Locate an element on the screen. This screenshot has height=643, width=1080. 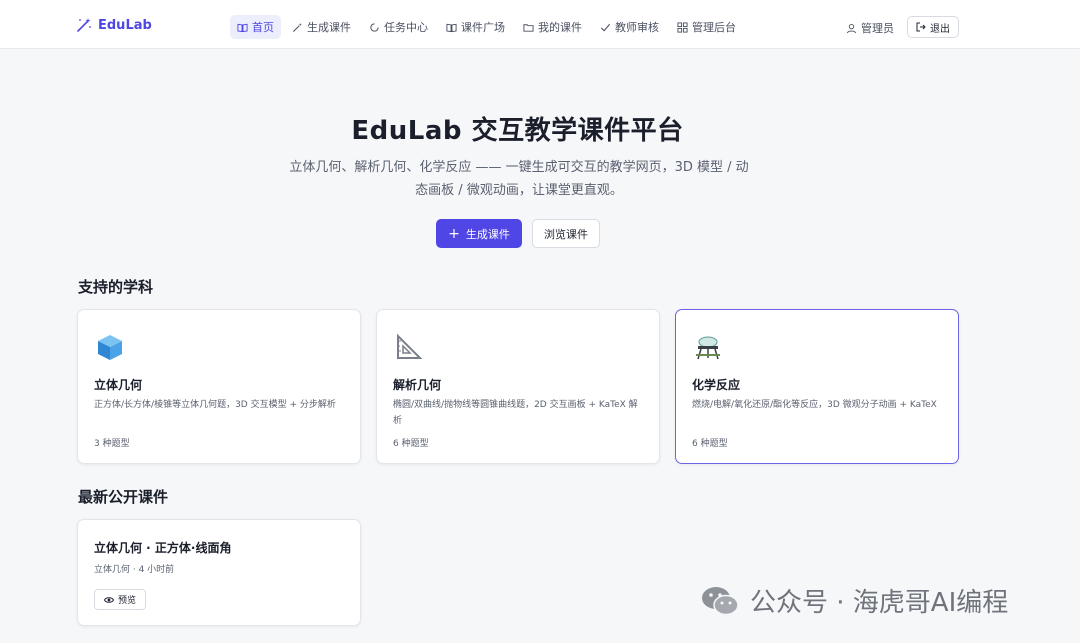
nav-item-label: 任务中心 is located at coordinates (406, 27).